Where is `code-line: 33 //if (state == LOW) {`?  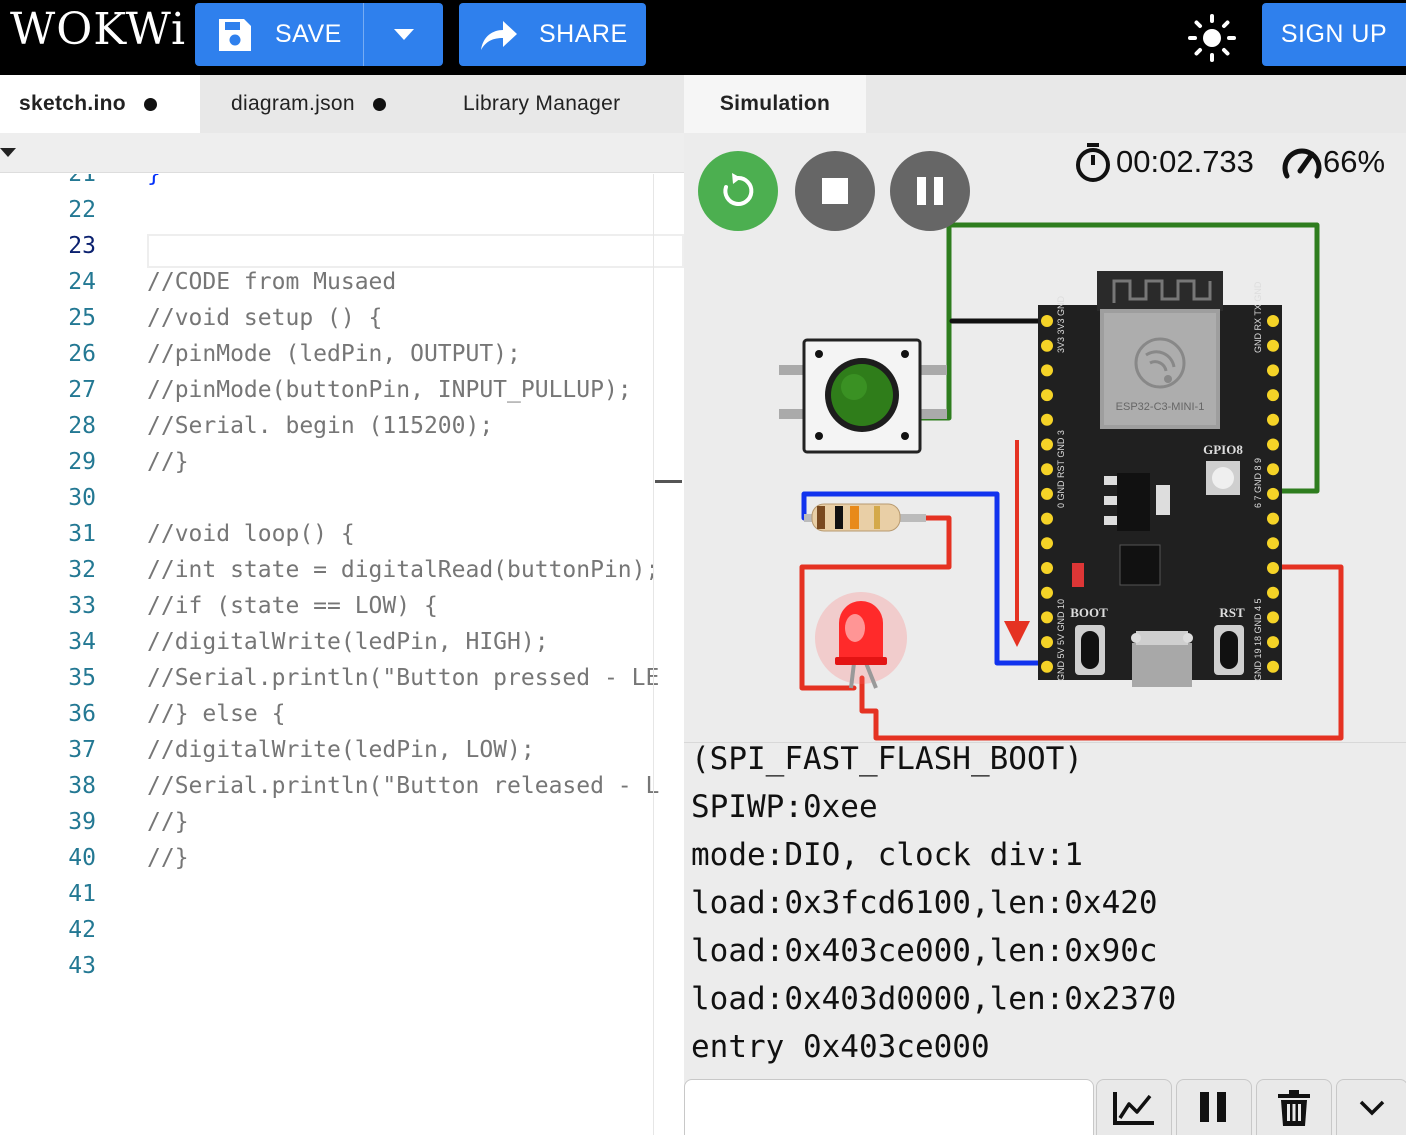
code-line: 33 //if (state == LOW) { is located at coordinates (342, 606).